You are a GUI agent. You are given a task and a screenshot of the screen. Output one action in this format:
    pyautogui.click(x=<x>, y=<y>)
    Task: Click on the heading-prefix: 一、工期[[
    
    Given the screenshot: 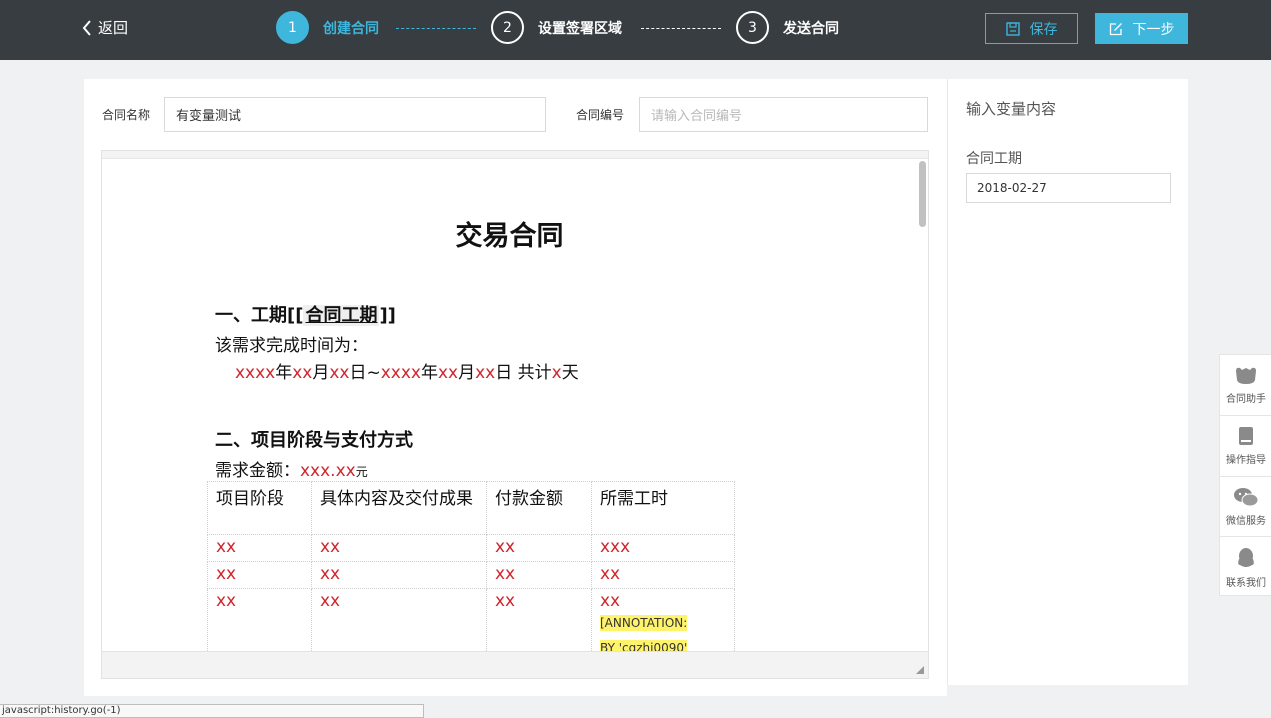 What is the action you would take?
    pyautogui.click(x=259, y=315)
    